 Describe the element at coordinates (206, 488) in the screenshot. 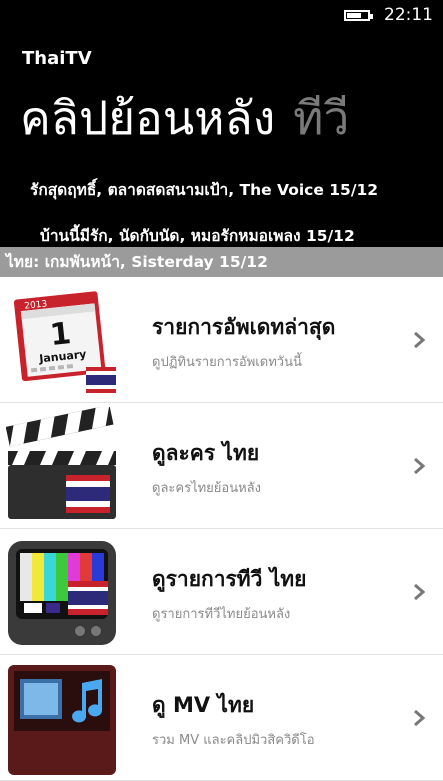

I see `item-subtitle: ดูละครไทยย้อนหลัง` at that location.